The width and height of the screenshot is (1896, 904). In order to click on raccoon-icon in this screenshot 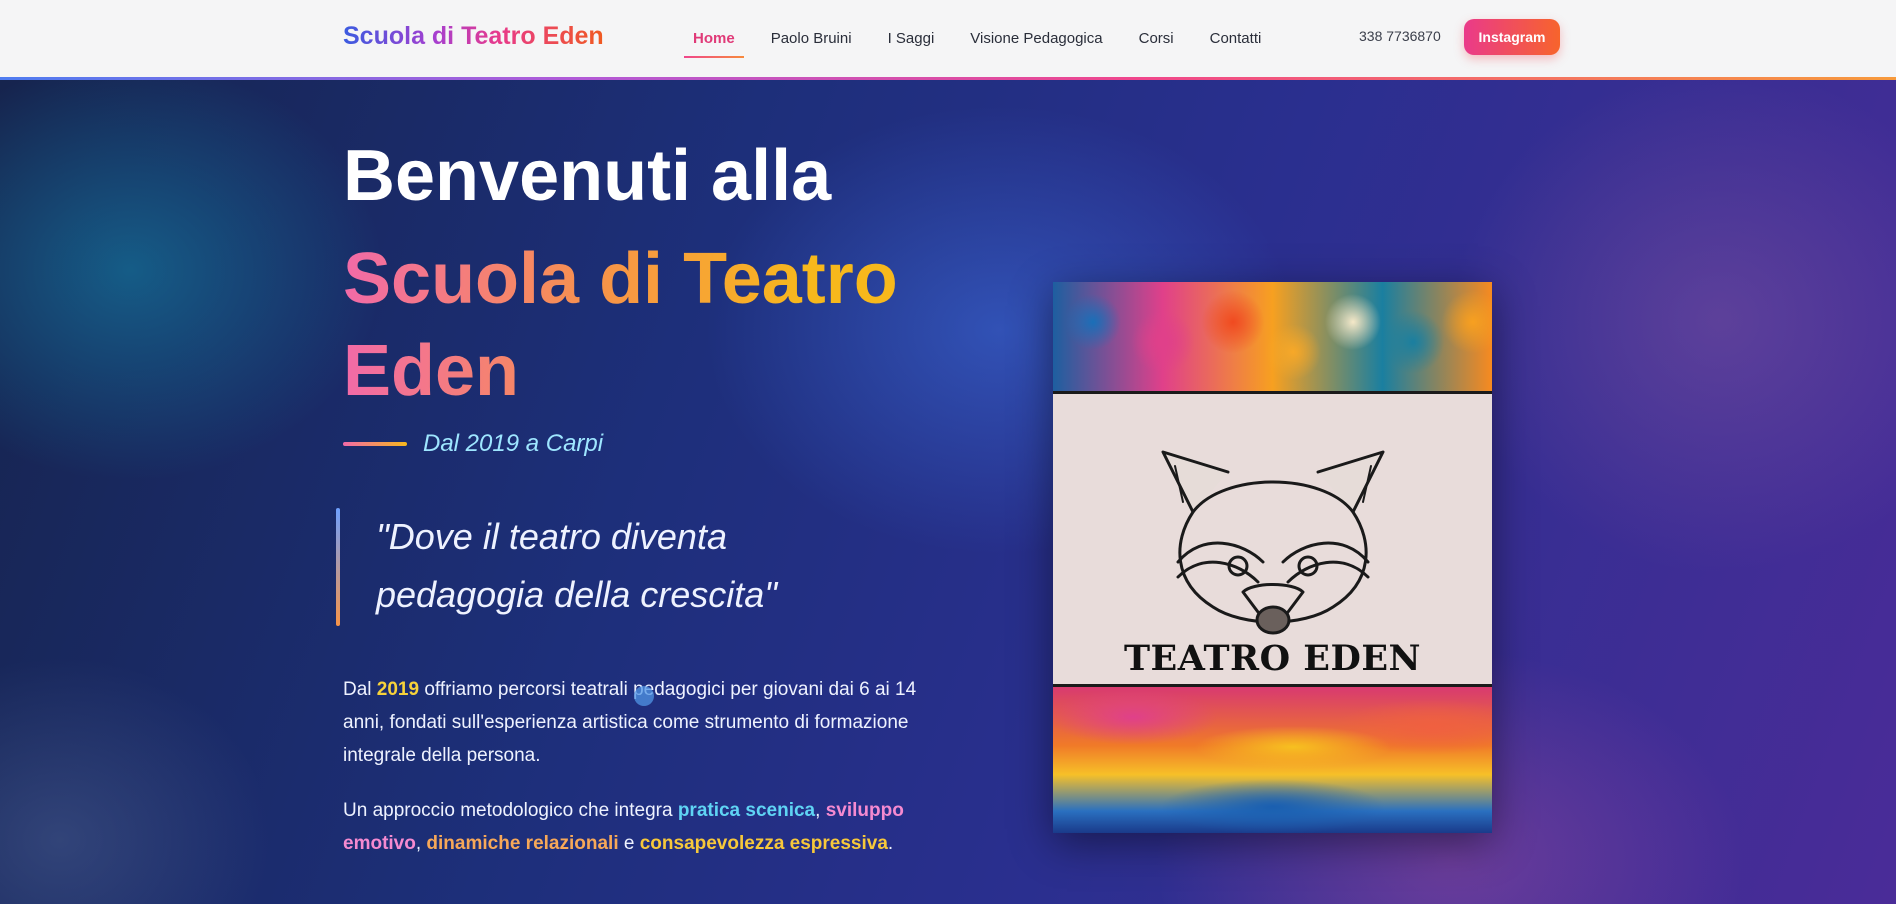, I will do `click(1273, 542)`.